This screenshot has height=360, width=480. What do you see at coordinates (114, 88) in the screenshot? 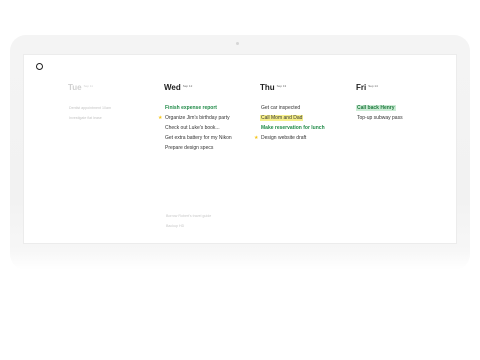
I see `day-header: Tue Sep 11` at bounding box center [114, 88].